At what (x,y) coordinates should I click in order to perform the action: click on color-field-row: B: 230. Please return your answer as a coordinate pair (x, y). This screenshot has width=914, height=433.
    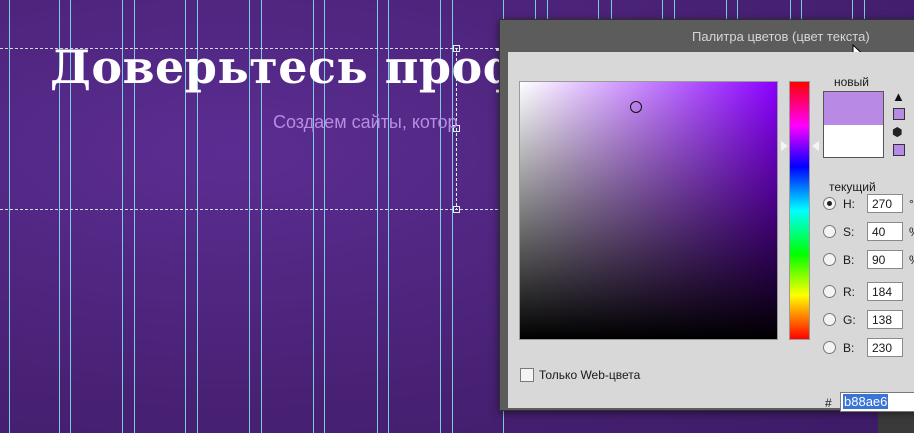
    Looking at the image, I should click on (868, 348).